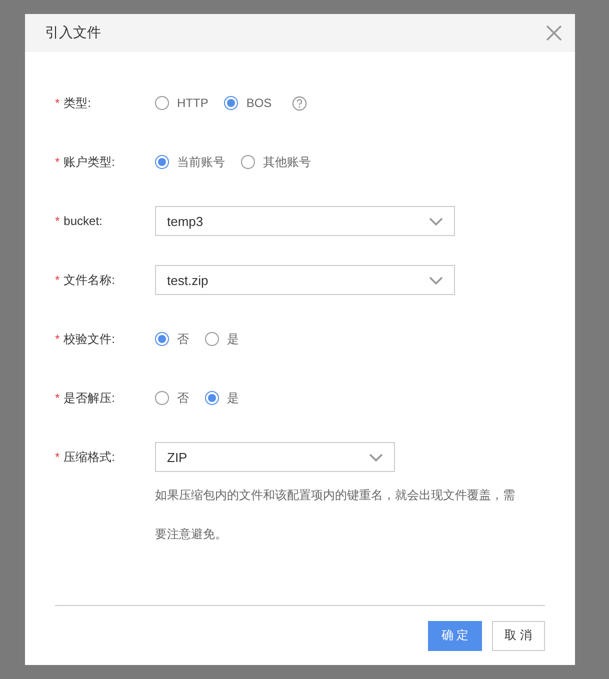  Describe the element at coordinates (287, 162) in the screenshot. I see `radio-label: 其他账号` at that location.